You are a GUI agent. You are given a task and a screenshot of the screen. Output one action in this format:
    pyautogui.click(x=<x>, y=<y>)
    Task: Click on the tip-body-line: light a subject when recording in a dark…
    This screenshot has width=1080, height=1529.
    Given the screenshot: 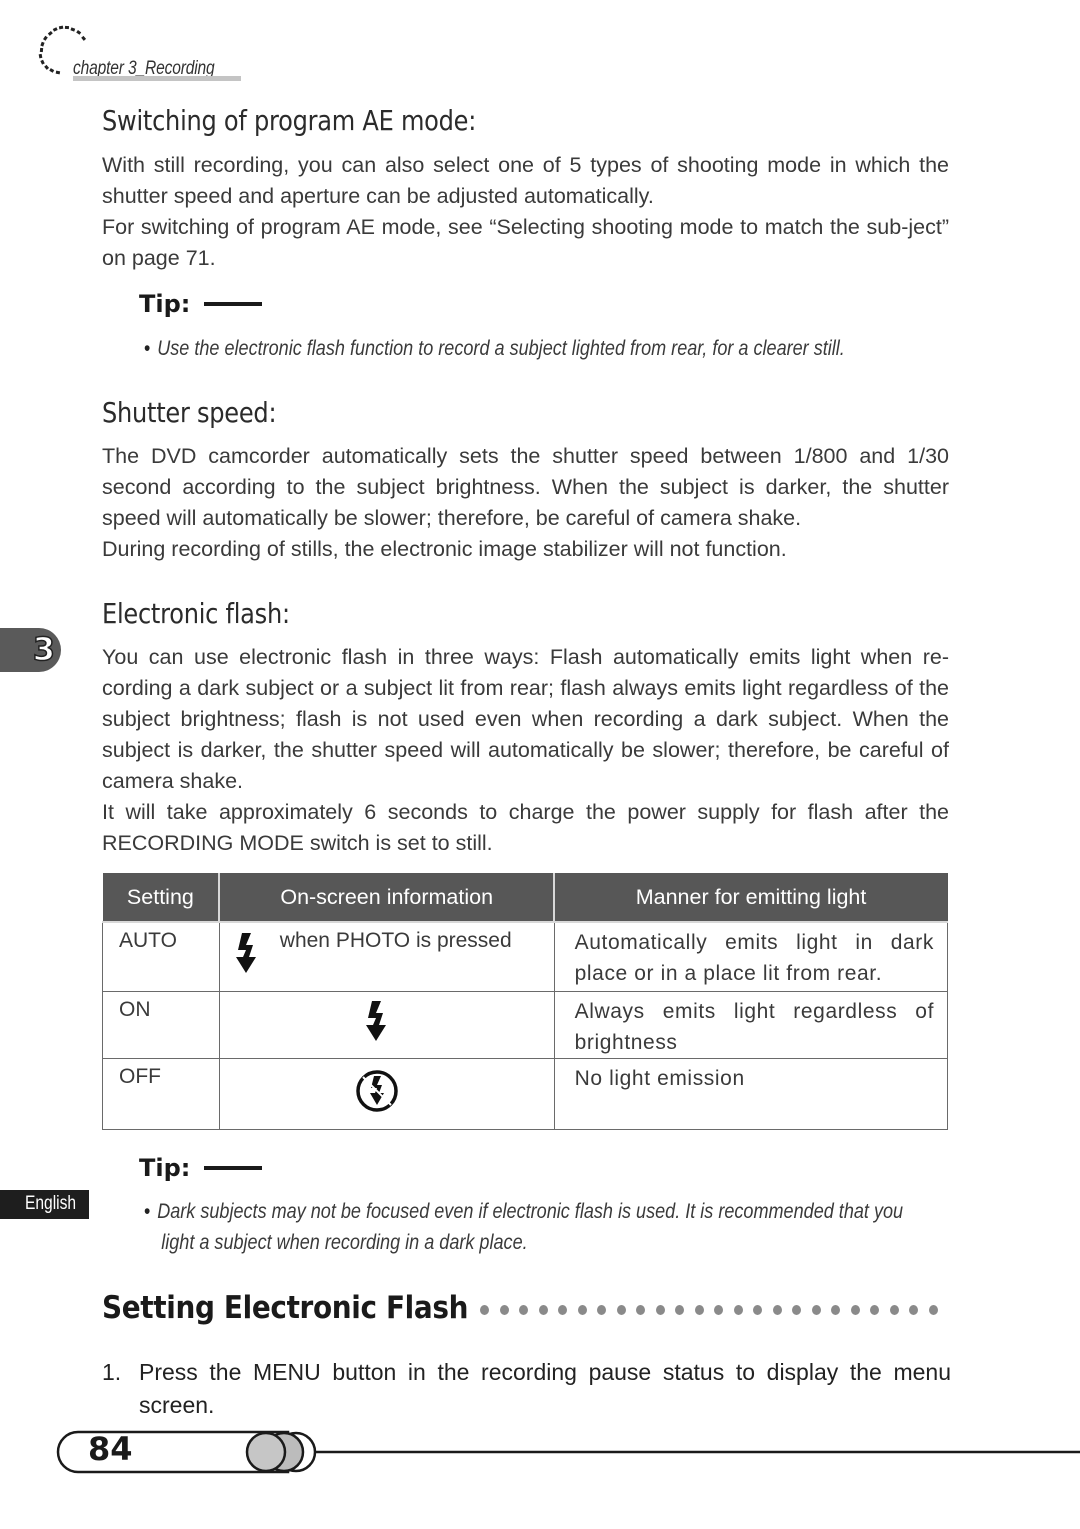 What is the action you would take?
    pyautogui.click(x=344, y=1242)
    